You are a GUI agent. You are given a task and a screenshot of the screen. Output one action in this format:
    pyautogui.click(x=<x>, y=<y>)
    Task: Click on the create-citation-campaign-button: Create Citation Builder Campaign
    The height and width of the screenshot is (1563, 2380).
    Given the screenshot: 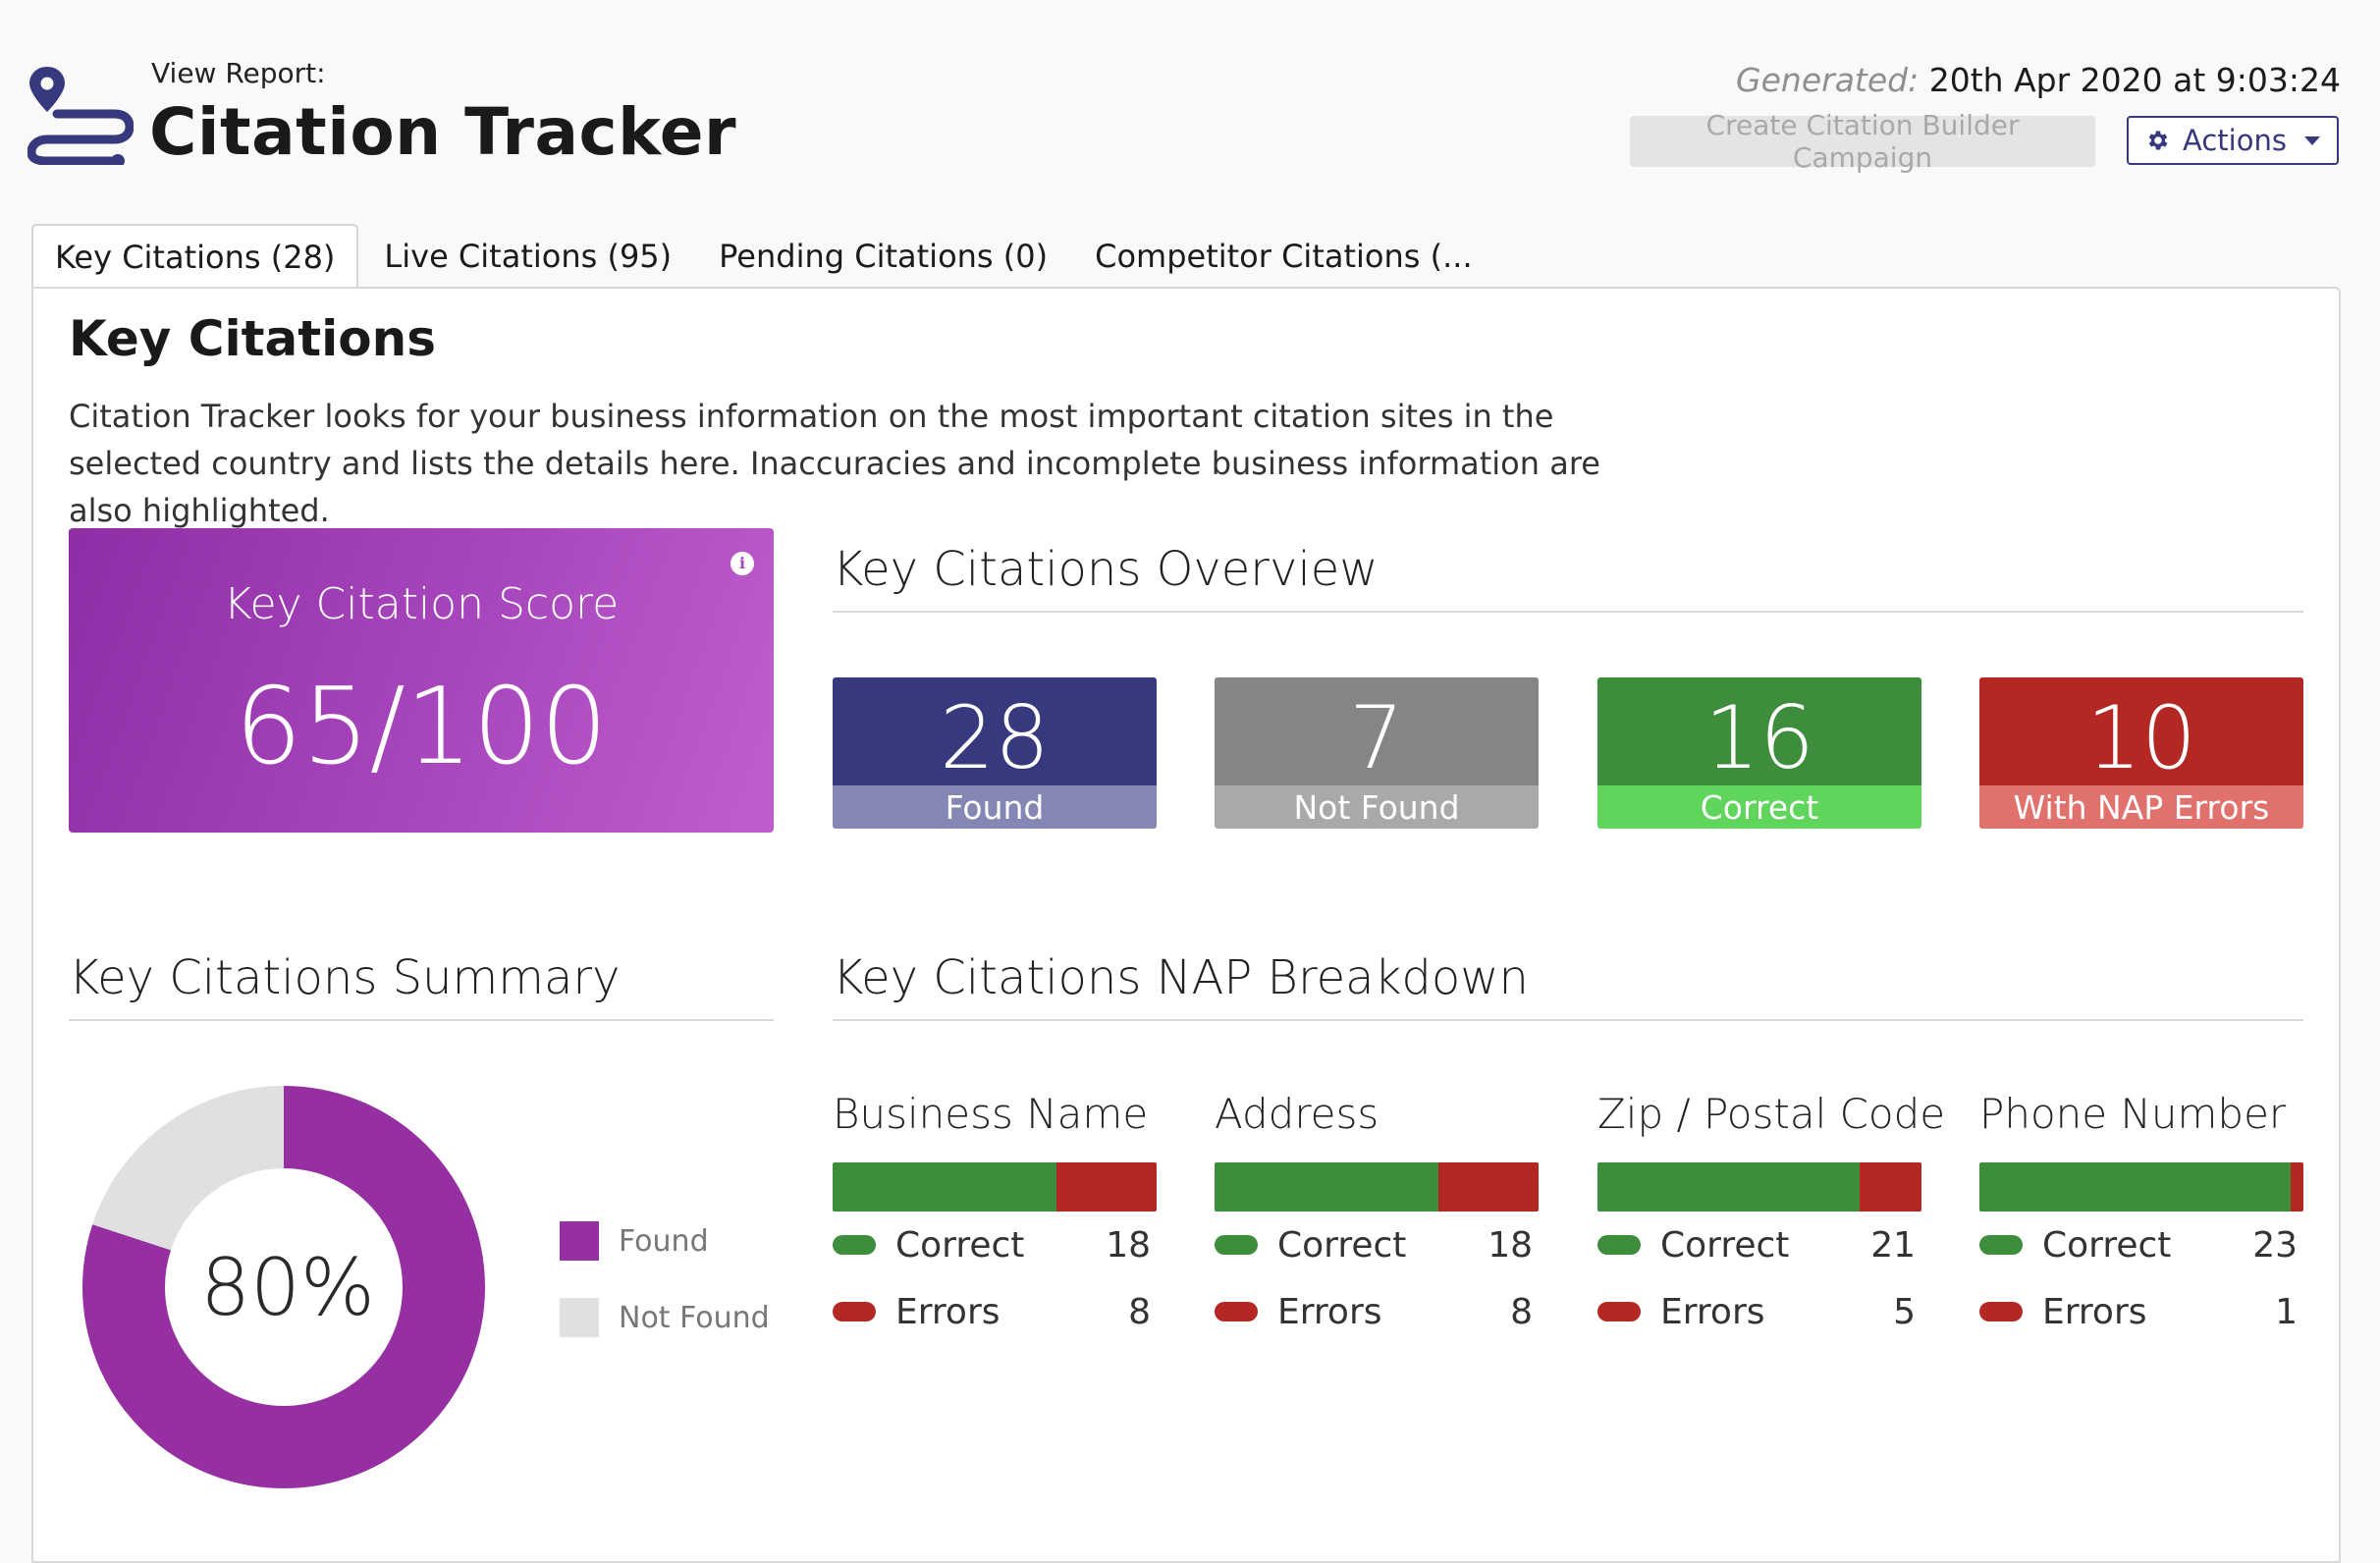 What is the action you would take?
    pyautogui.click(x=1862, y=141)
    